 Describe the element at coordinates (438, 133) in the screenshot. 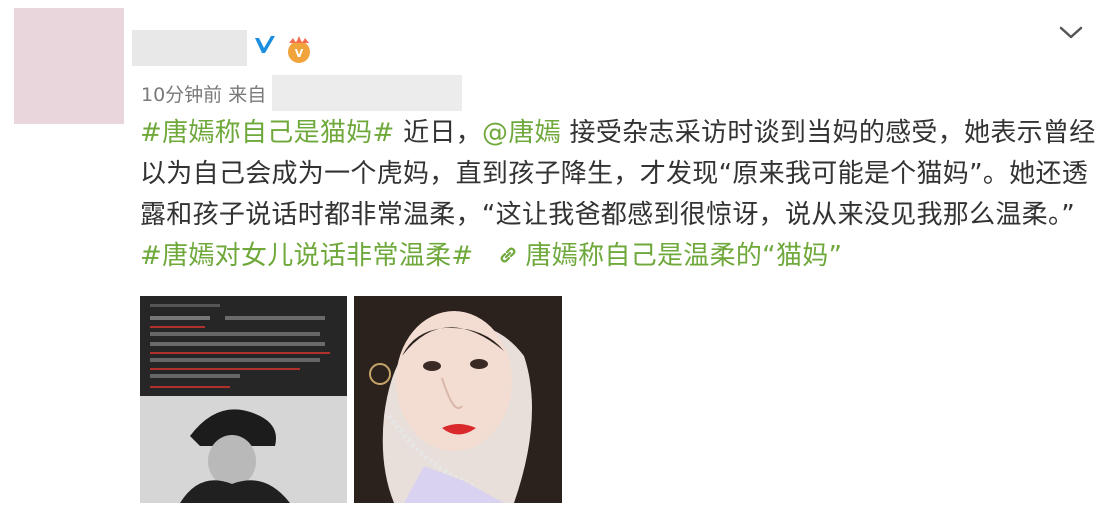

I see `content-text: 近日，` at that location.